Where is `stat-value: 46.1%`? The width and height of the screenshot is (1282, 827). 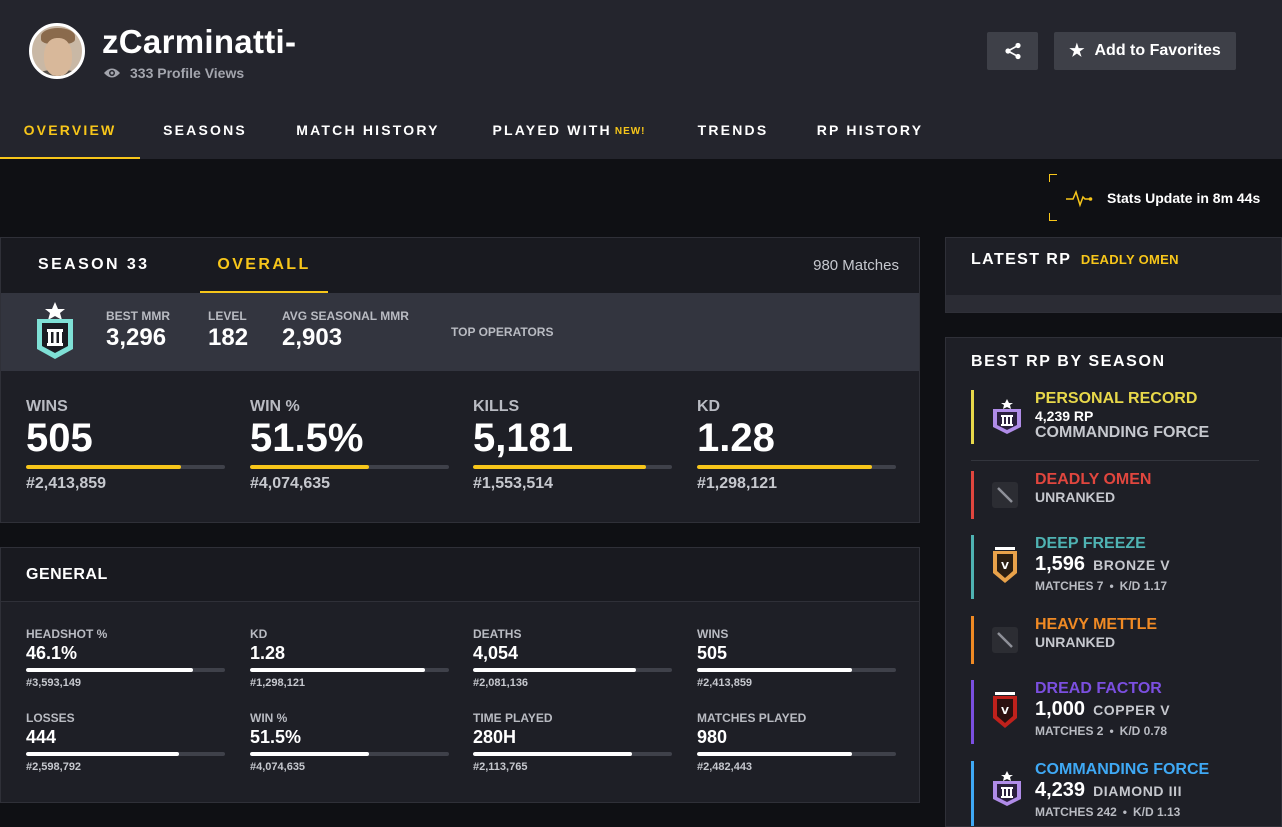
stat-value: 46.1% is located at coordinates (52, 653).